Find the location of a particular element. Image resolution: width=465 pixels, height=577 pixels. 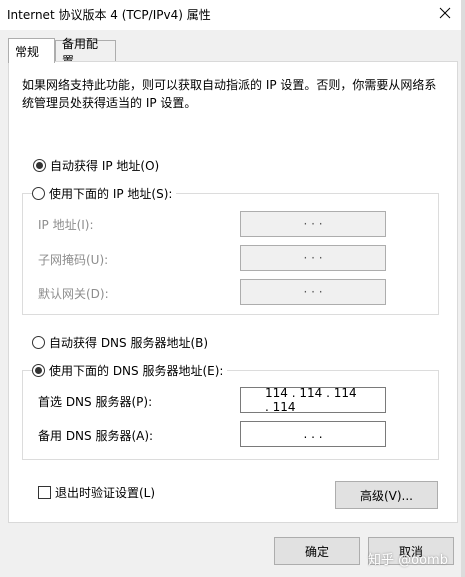

alternate-dns-value: . . . is located at coordinates (313, 434).